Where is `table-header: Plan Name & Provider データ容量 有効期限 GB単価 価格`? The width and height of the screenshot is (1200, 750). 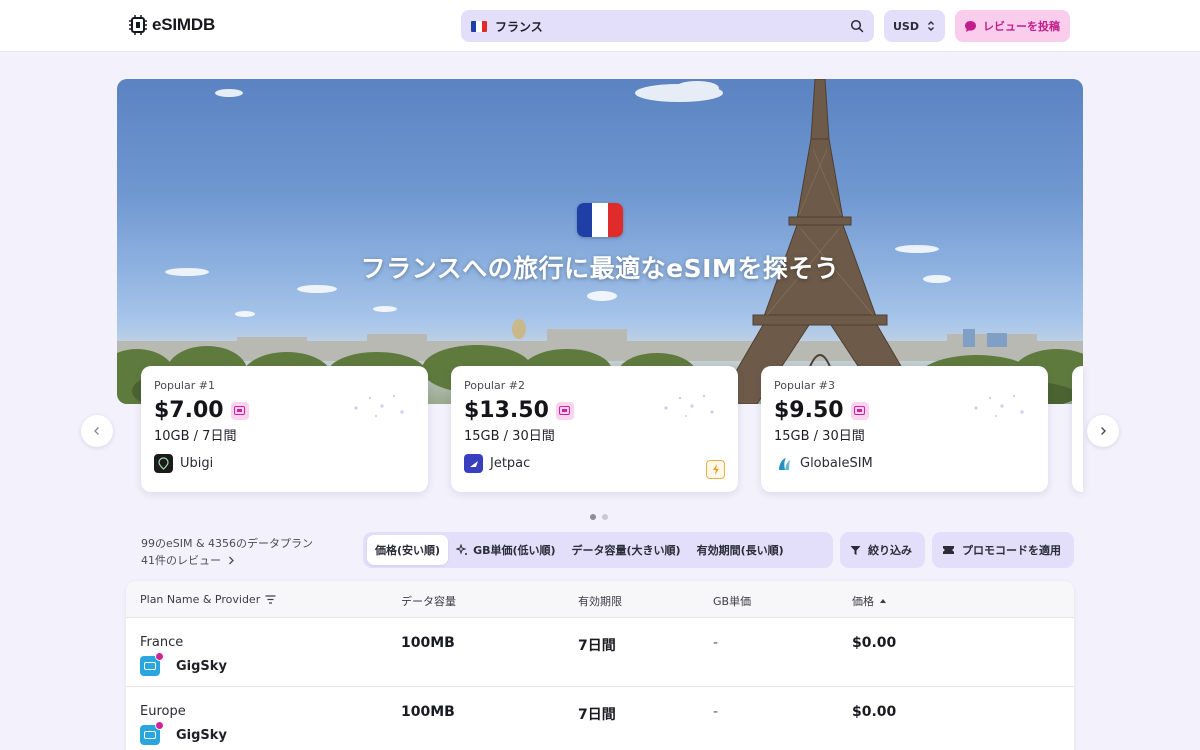
table-header: Plan Name & Provider データ容量 有効期限 GB単価 価格 is located at coordinates (600, 599).